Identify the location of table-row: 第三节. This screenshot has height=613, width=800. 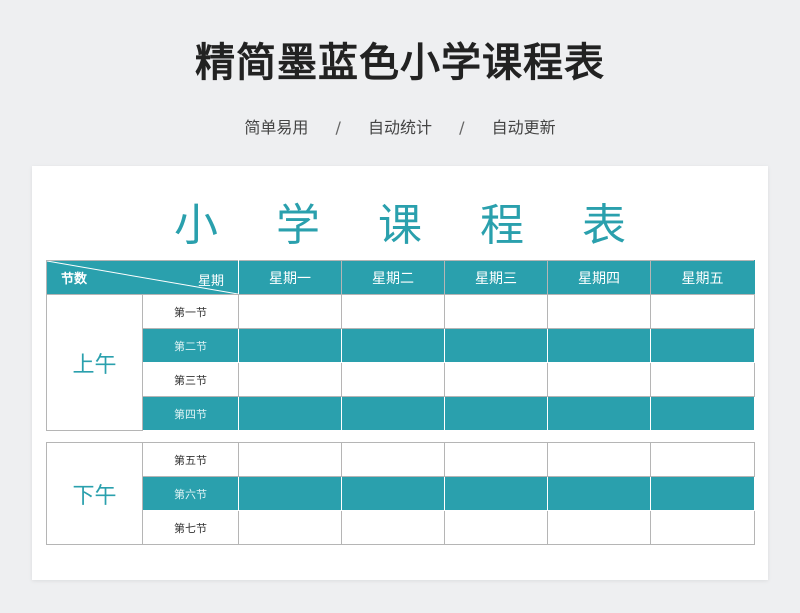
(401, 379).